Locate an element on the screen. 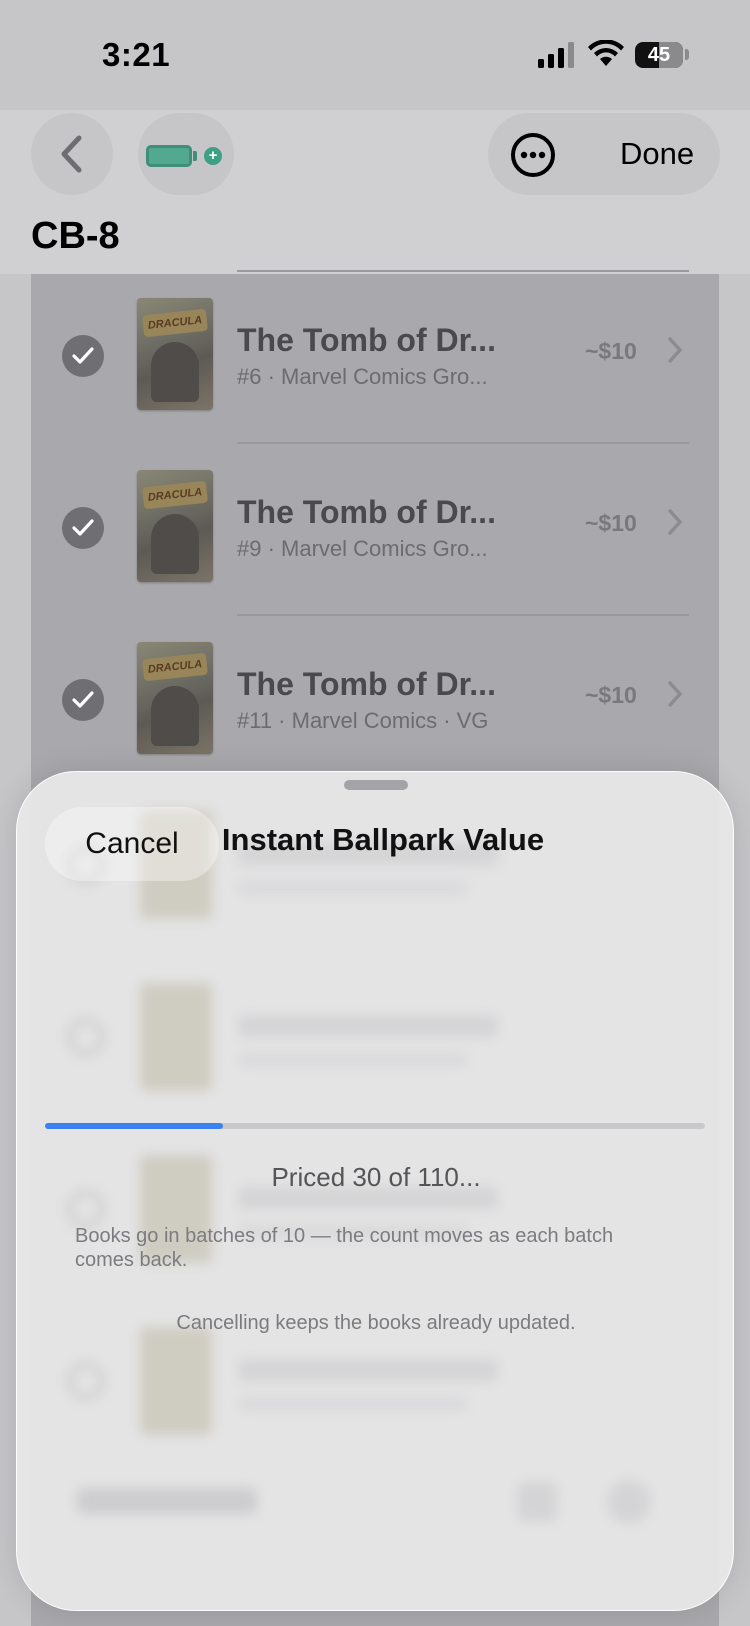  battery-plus-icon is located at coordinates (169, 156).